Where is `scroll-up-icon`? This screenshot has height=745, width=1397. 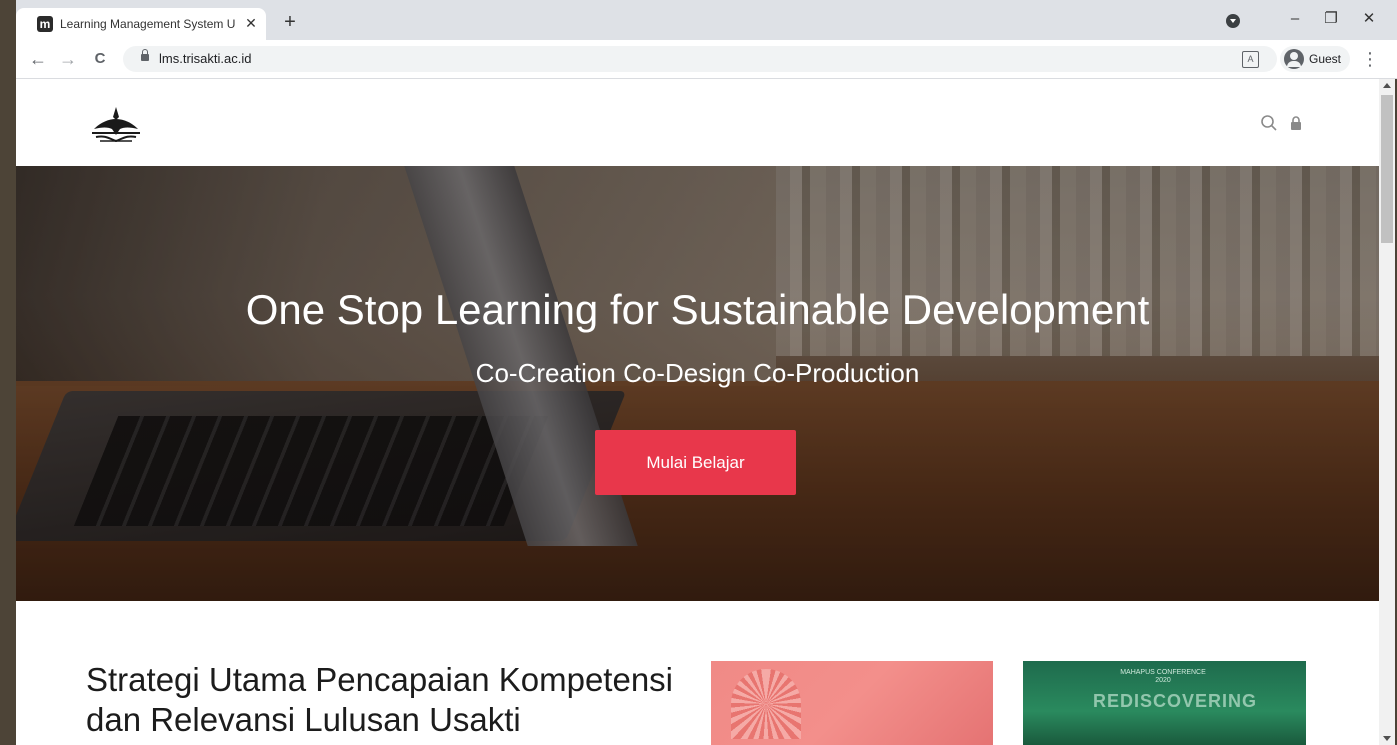
scroll-up-icon is located at coordinates (1387, 85).